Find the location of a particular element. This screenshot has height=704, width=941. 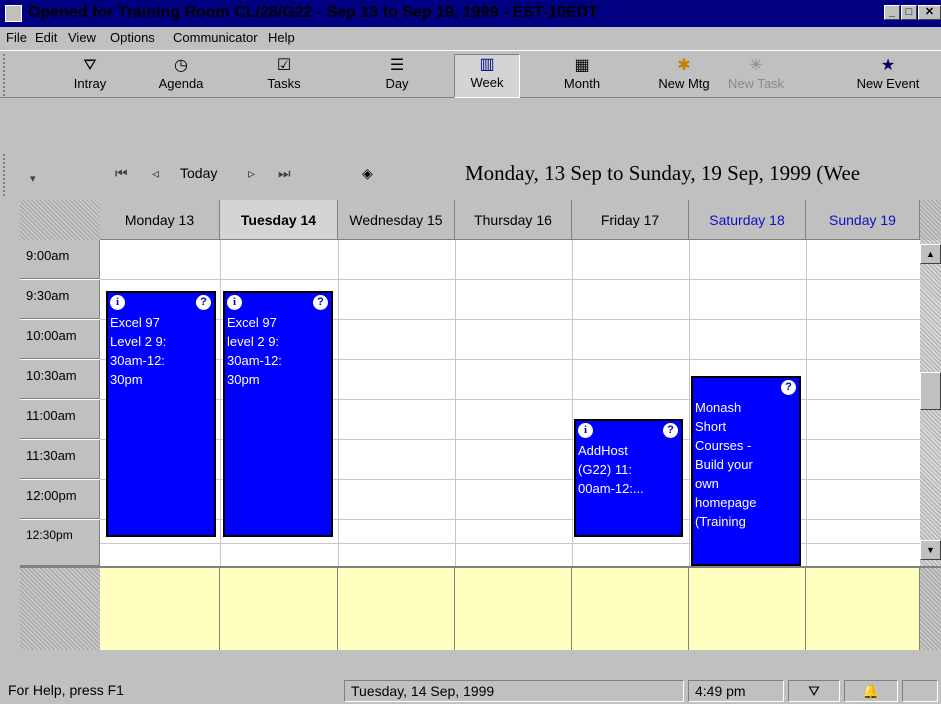

time-label: 10:00am is located at coordinates (60, 339).